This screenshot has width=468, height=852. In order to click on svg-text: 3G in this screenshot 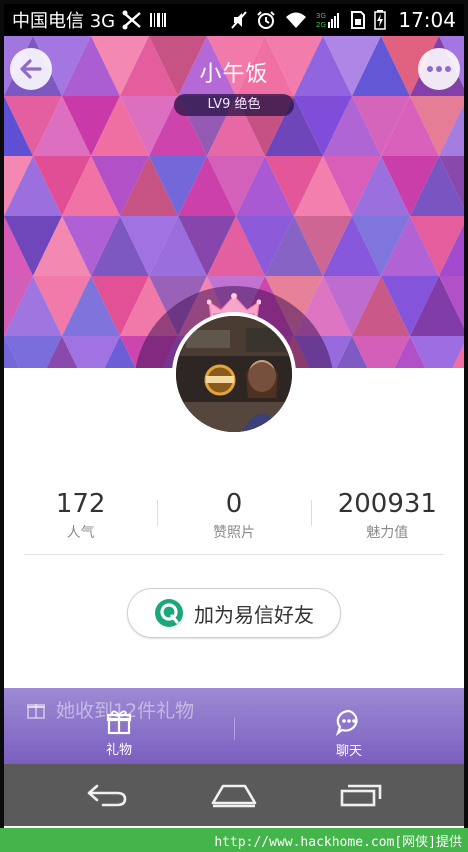, I will do `click(321, 16)`.